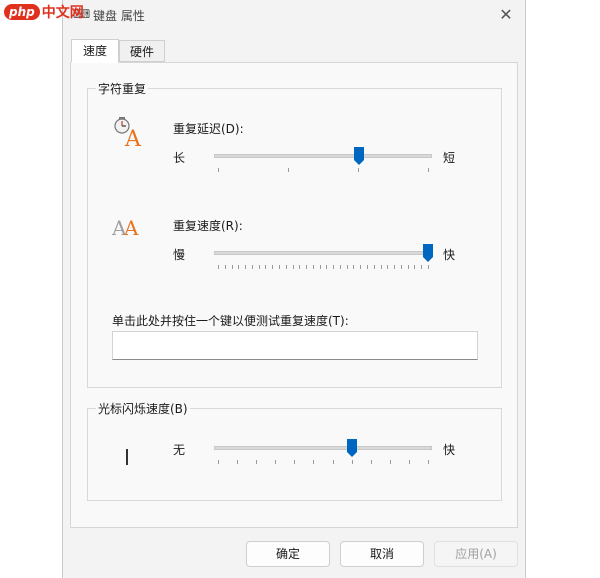 The width and height of the screenshot is (600, 578). What do you see at coordinates (179, 450) in the screenshot?
I see `cursor-blink-min-label: 无` at bounding box center [179, 450].